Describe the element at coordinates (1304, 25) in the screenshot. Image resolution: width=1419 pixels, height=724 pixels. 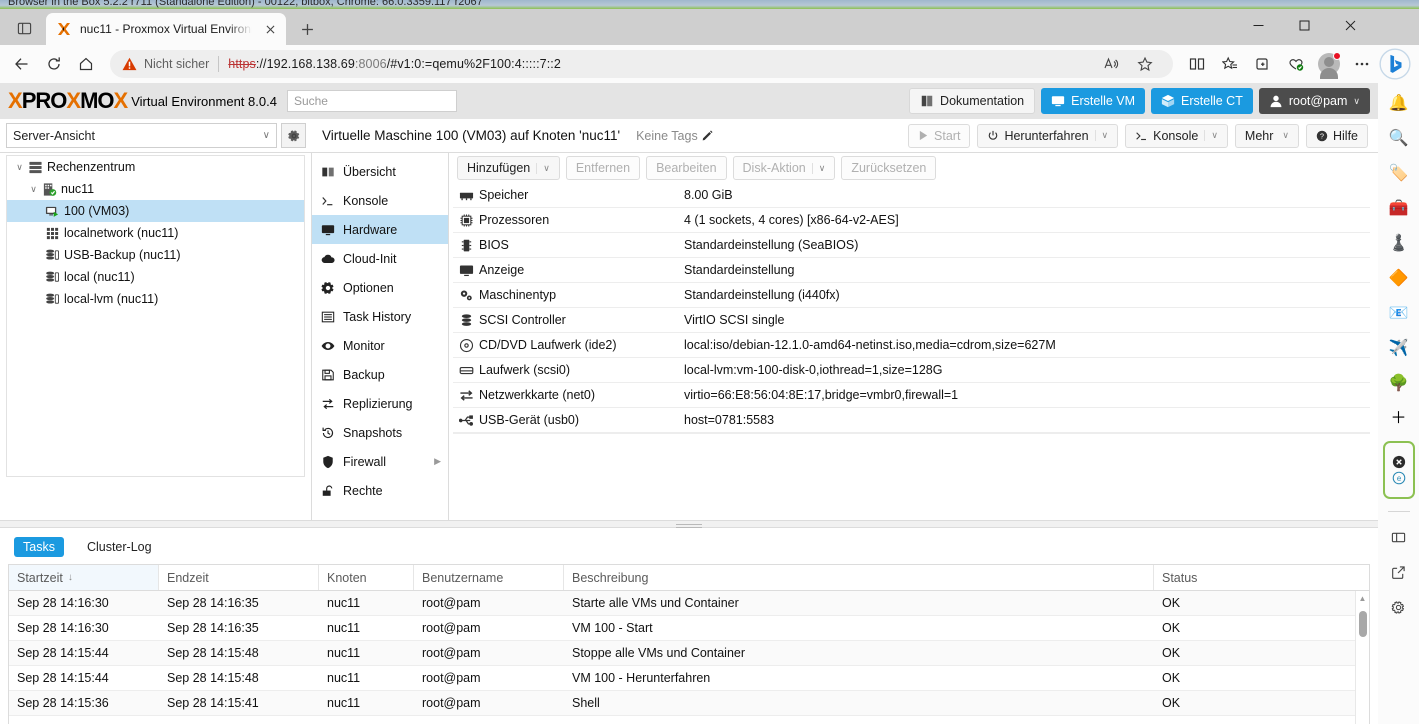
I see `window-maximize-button` at that location.